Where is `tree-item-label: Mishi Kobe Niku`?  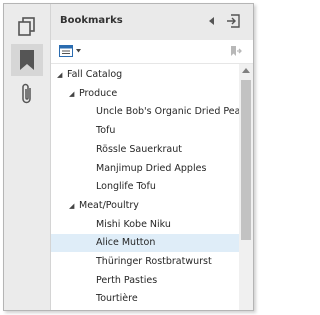 tree-item-label: Mishi Kobe Niku is located at coordinates (133, 224).